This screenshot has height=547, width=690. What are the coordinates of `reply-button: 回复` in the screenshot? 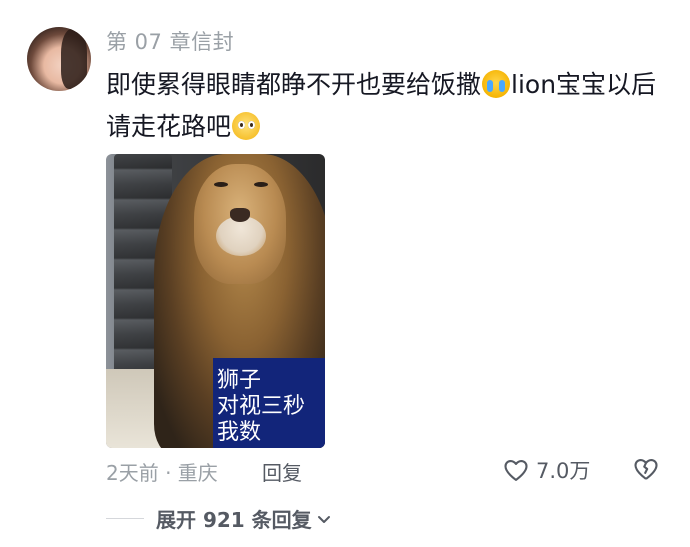 It's located at (282, 471).